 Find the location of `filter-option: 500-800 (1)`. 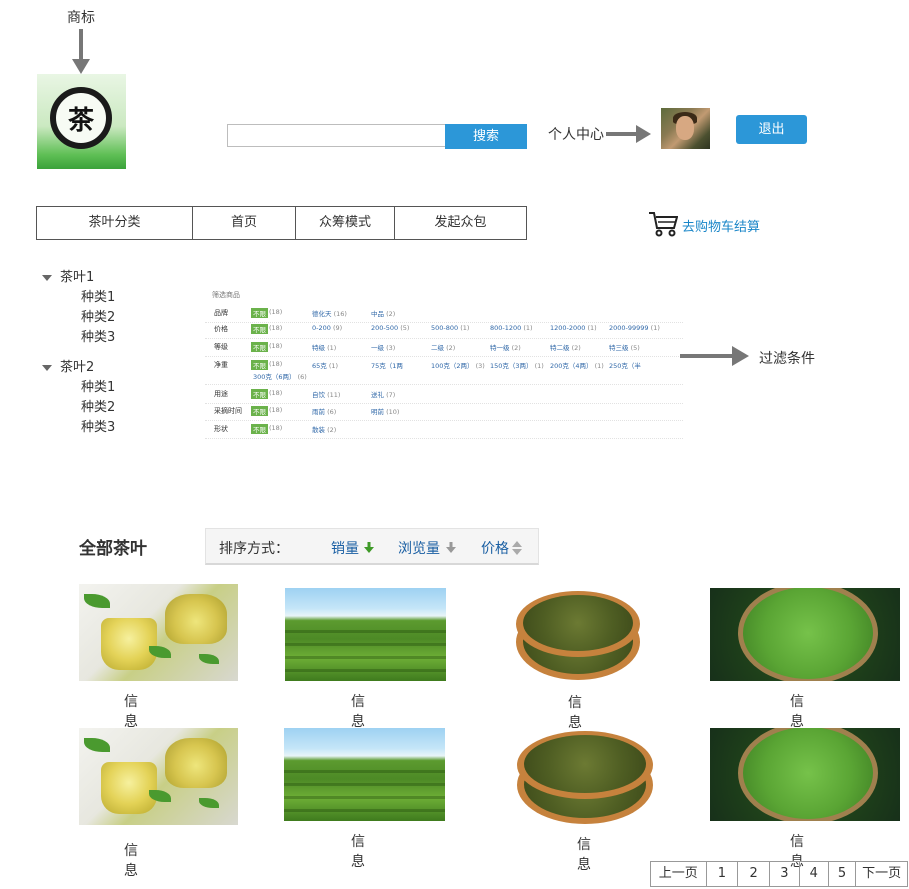

filter-option: 500-800 (1) is located at coordinates (450, 328).